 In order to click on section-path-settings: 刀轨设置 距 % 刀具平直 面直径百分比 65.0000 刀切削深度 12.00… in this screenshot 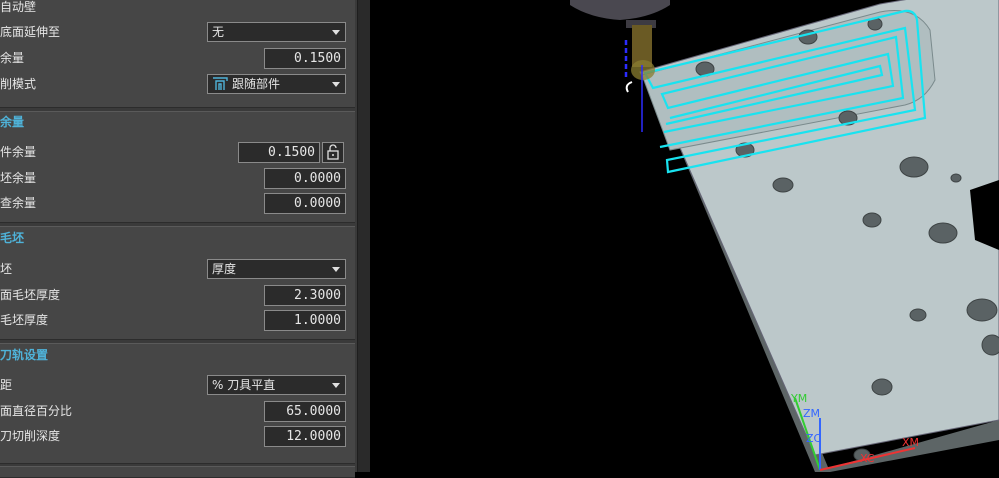, I will do `click(177, 403)`.